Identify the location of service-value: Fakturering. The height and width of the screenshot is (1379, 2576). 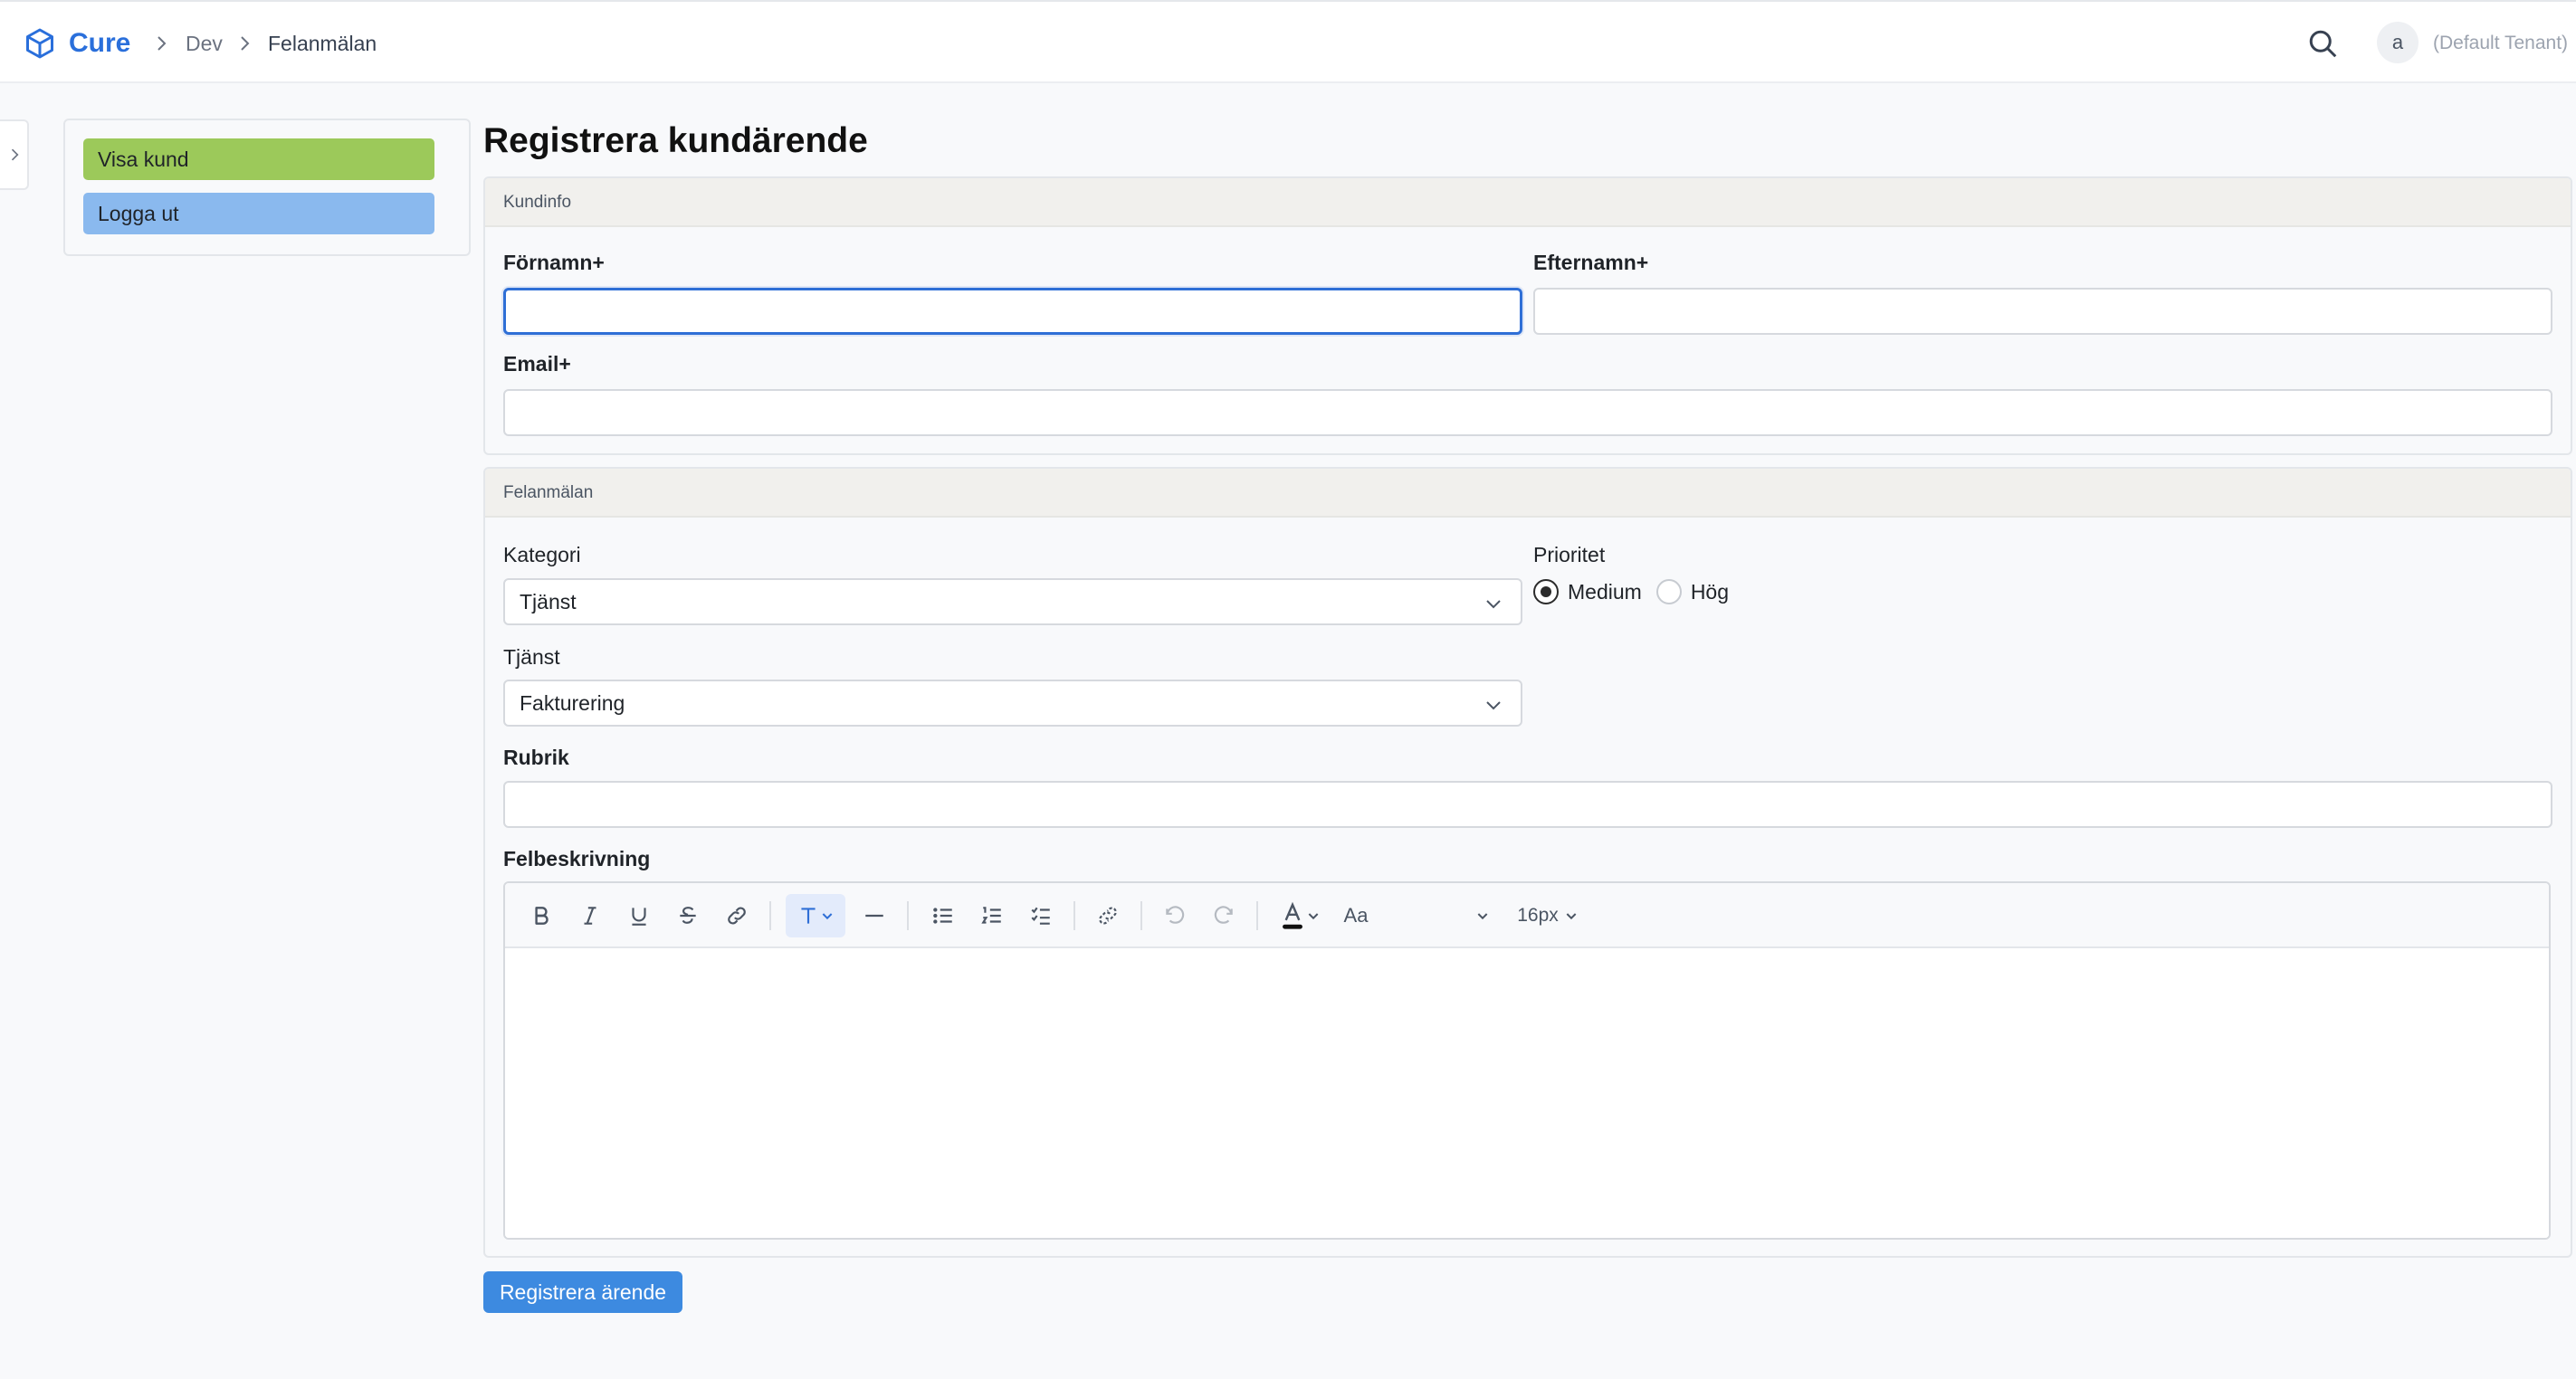
(572, 703).